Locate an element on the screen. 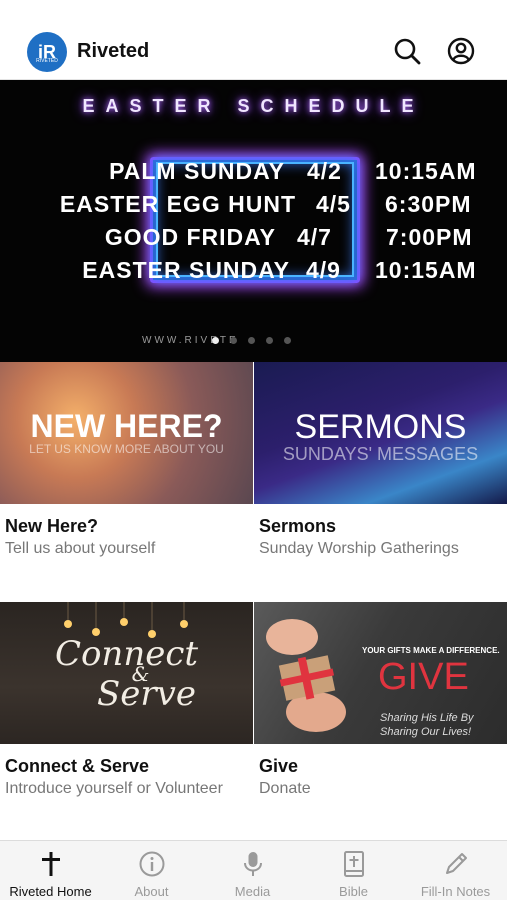  card-title: Give is located at coordinates (278, 766).